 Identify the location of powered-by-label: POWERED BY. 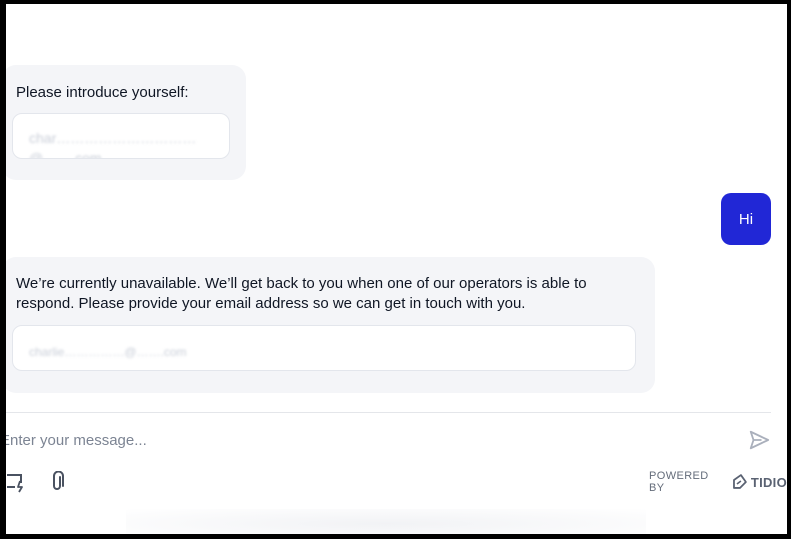
(679, 482).